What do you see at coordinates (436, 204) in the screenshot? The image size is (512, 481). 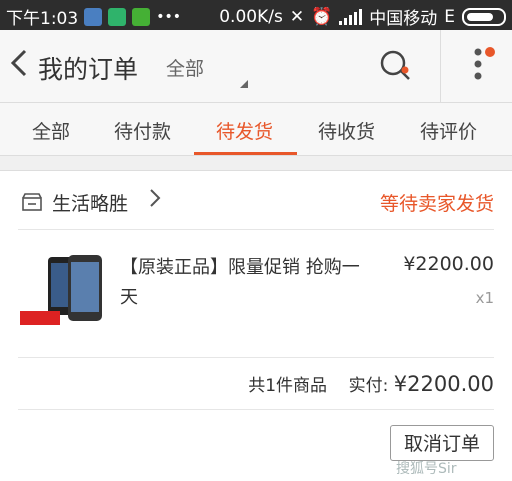 I see `order-status: 等待卖家发货` at bounding box center [436, 204].